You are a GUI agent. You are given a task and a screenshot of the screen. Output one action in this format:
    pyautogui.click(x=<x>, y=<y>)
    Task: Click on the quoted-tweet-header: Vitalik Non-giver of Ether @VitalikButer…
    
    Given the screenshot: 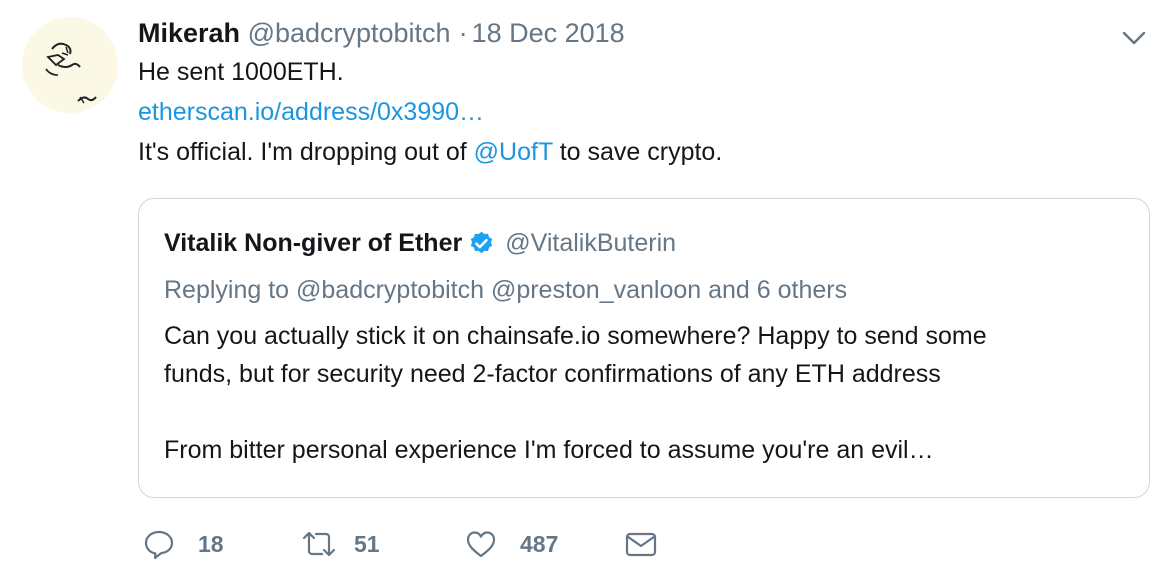 What is the action you would take?
    pyautogui.click(x=644, y=243)
    